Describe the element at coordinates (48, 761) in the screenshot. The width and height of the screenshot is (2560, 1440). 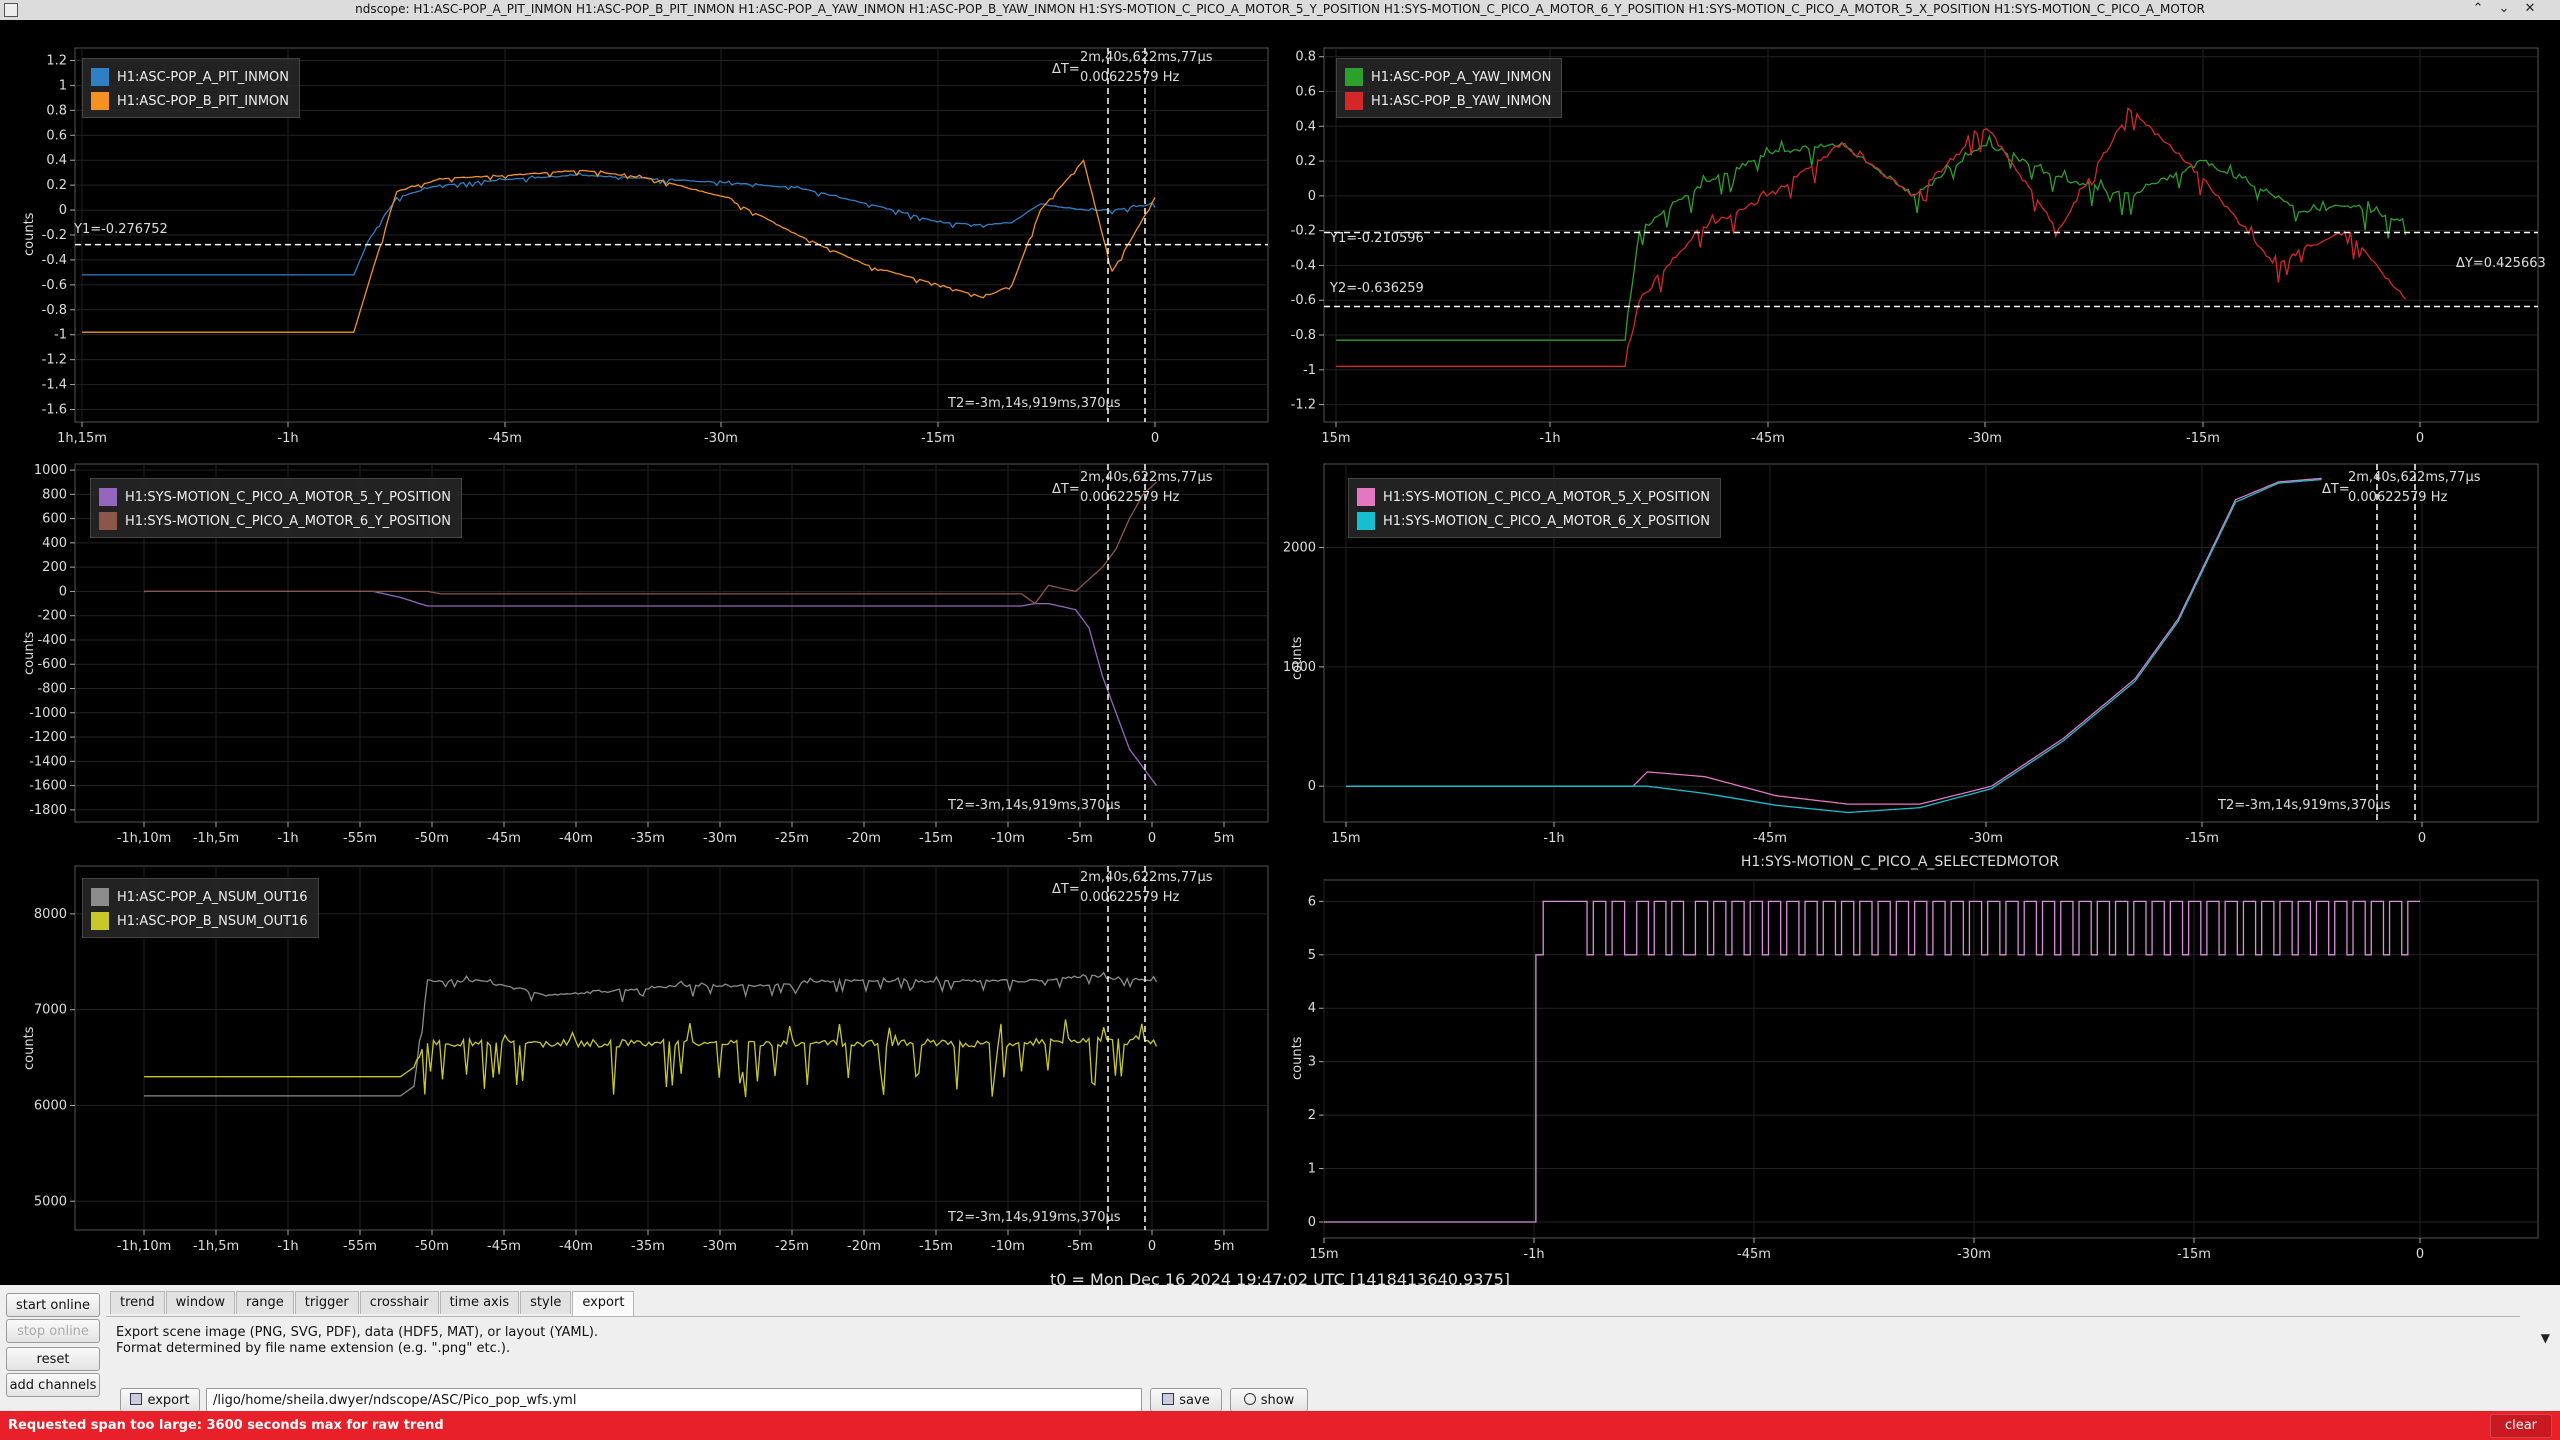
I see `y-tick-label: -1400` at that location.